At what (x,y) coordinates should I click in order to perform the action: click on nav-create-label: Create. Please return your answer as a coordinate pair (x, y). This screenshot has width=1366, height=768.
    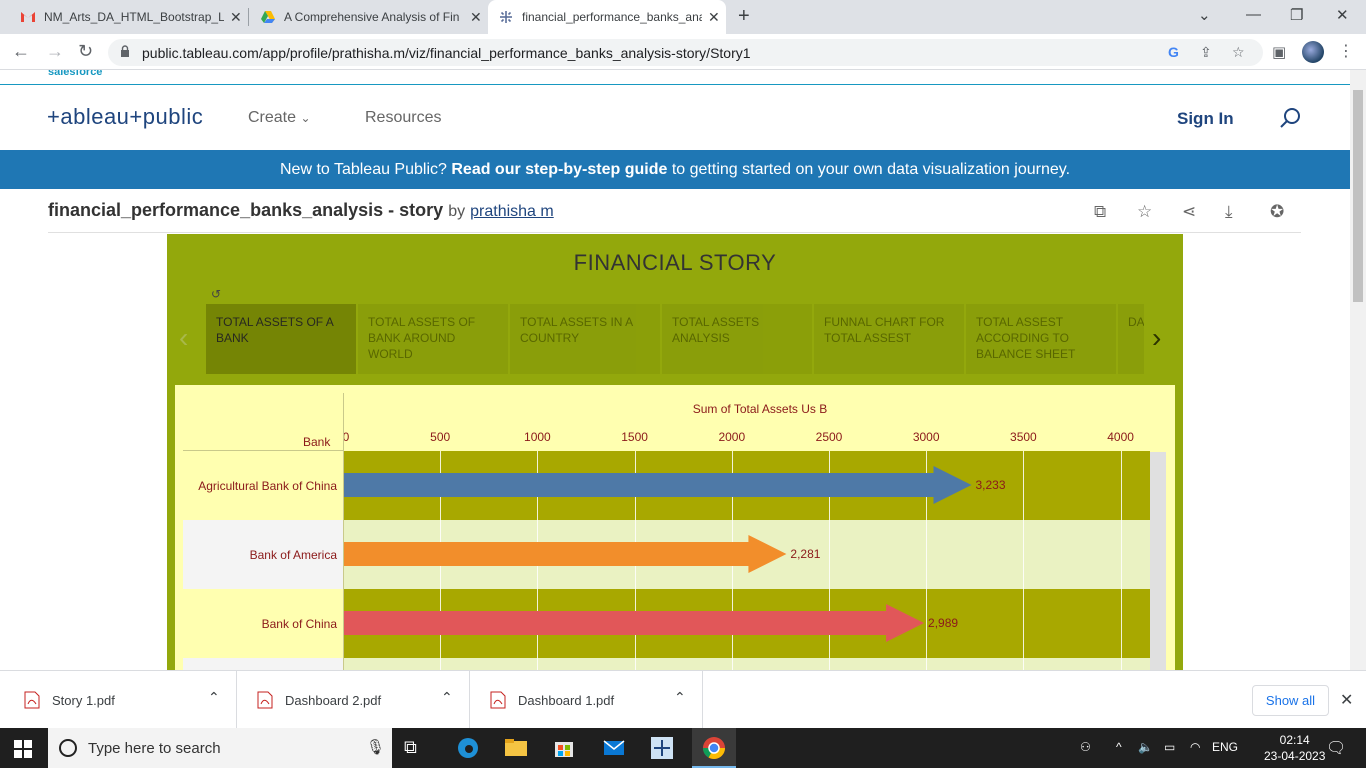
    Looking at the image, I should click on (272, 117).